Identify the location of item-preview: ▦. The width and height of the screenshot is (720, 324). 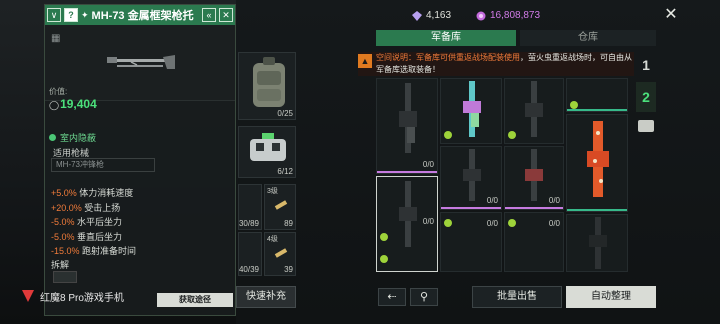
(140, 63).